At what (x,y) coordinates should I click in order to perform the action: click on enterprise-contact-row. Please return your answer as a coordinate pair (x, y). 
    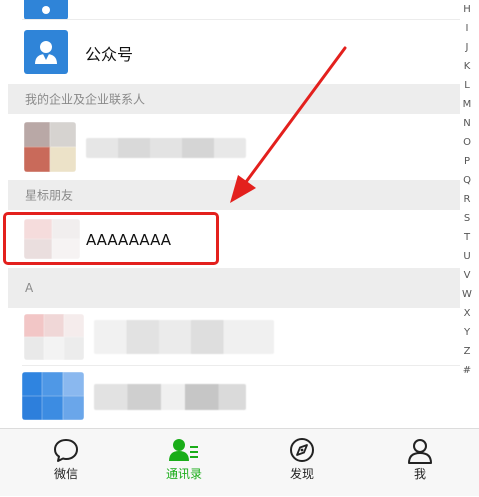
    Looking at the image, I should click on (234, 147).